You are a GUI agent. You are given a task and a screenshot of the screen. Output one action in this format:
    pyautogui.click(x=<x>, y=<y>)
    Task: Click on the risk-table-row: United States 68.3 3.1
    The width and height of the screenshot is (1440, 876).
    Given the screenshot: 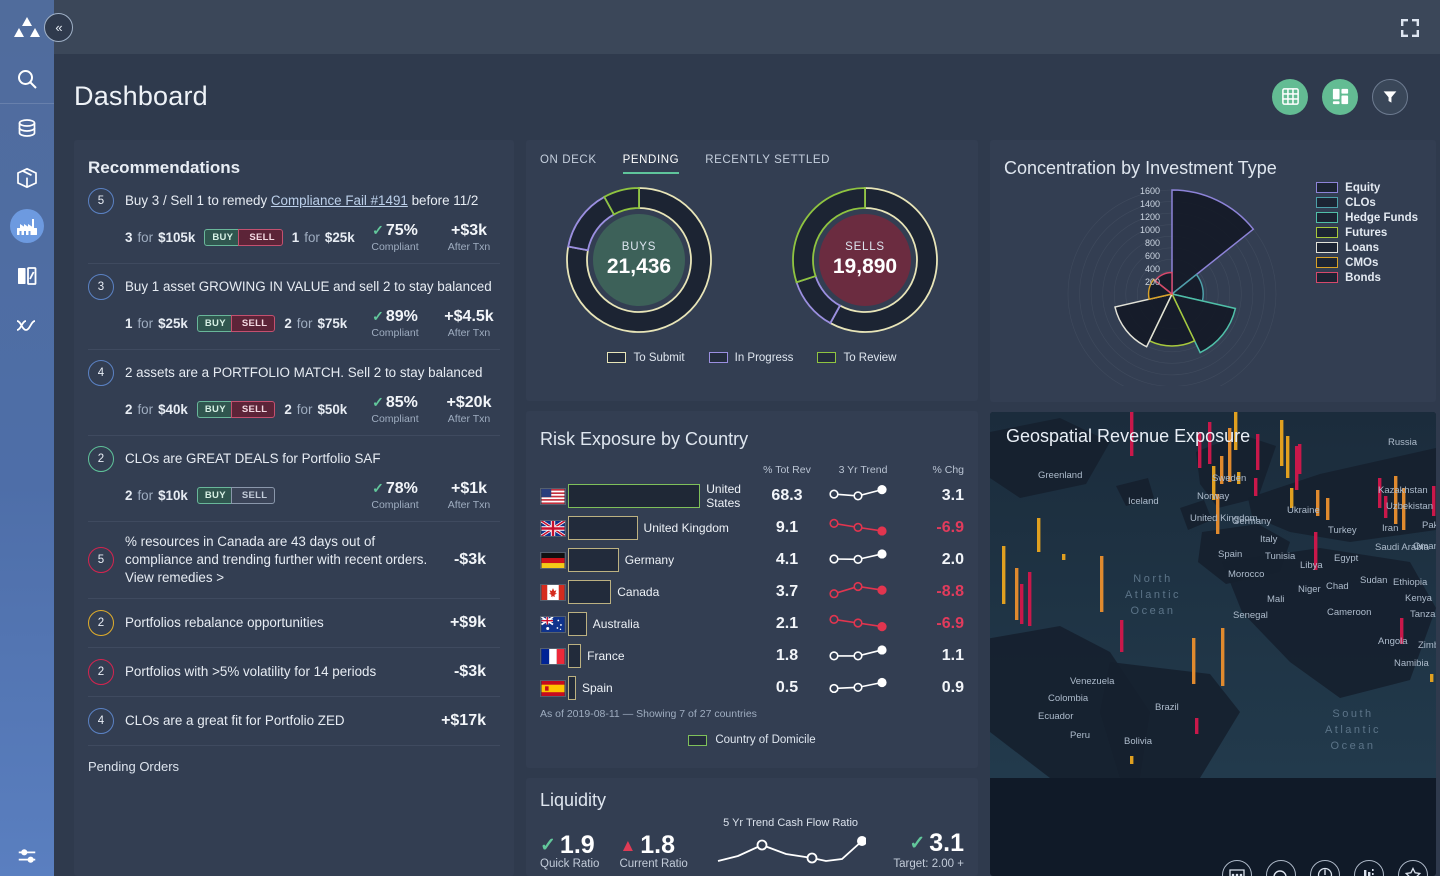 What is the action you would take?
    pyautogui.click(x=752, y=496)
    